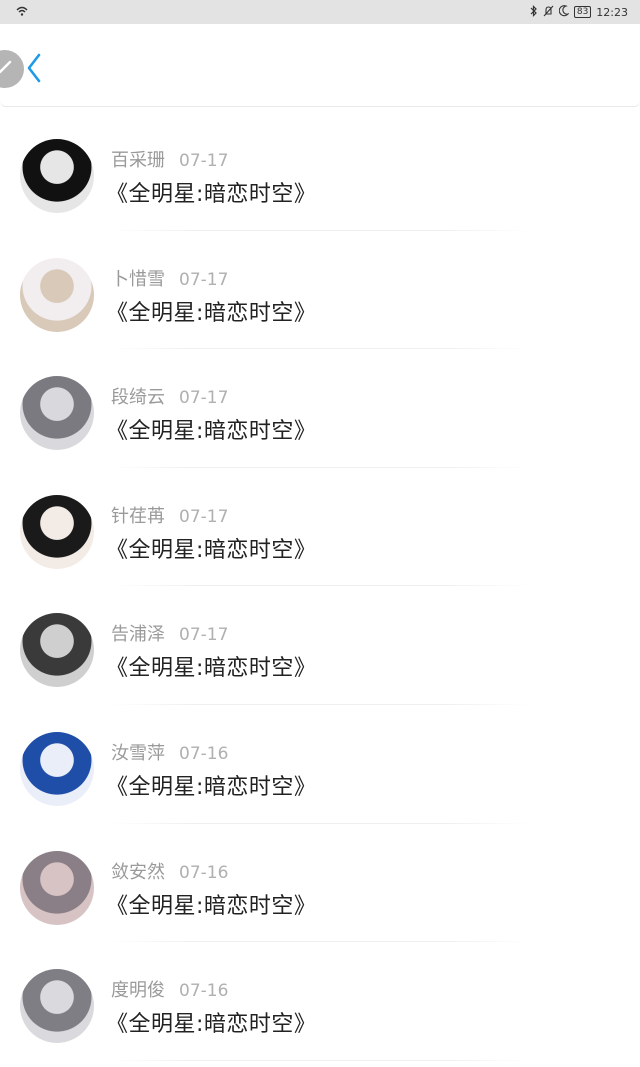  I want to click on moon-icon, so click(564, 12).